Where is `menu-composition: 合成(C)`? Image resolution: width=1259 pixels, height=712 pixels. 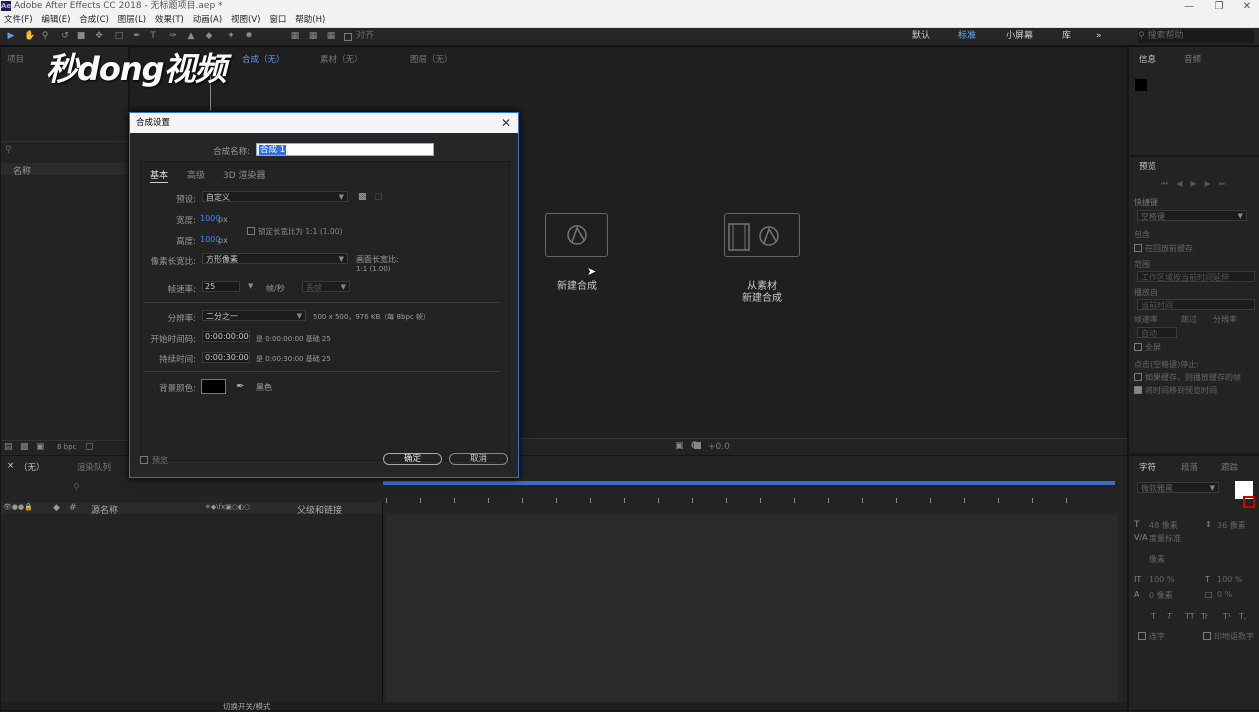
menu-composition: 合成(C) is located at coordinates (94, 20).